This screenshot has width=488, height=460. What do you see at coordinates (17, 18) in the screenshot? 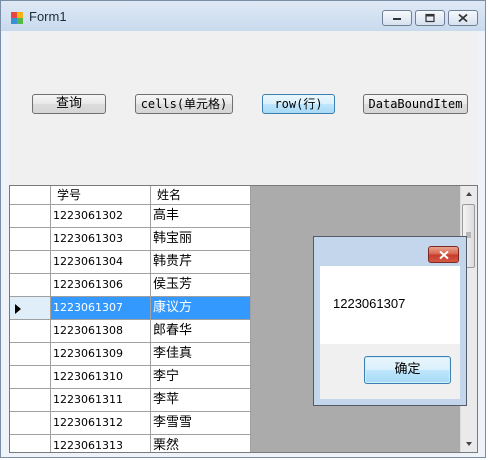
I see `app-icon` at bounding box center [17, 18].